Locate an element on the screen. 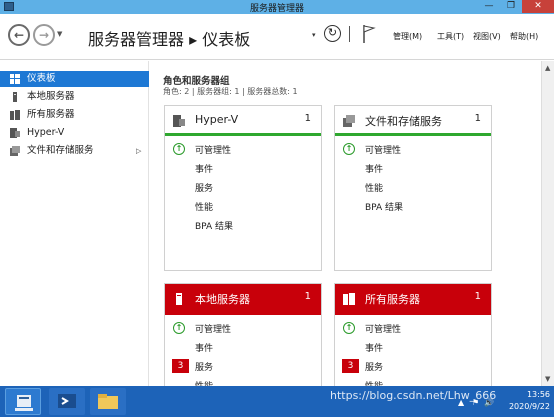 The image size is (554, 417). sidebar-item-label: 仪表板 is located at coordinates (41, 78).